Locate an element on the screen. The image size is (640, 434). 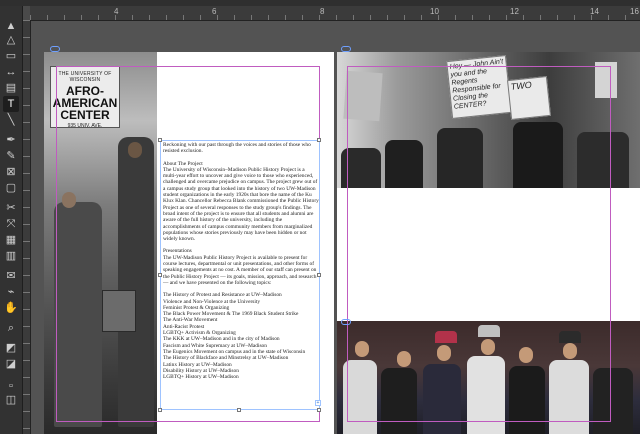
horizontal-ruler: 4 6 8 10 12 14 16 is located at coordinates (335, 13).